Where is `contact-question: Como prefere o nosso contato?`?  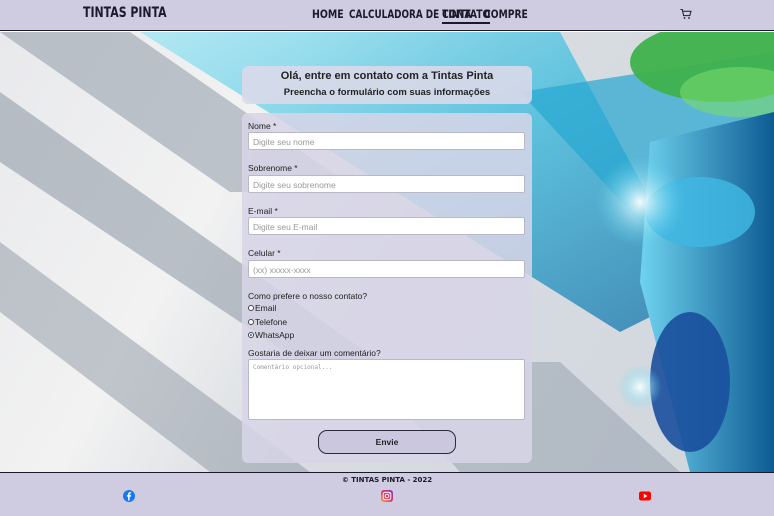 contact-question: Como prefere o nosso contato? is located at coordinates (308, 296).